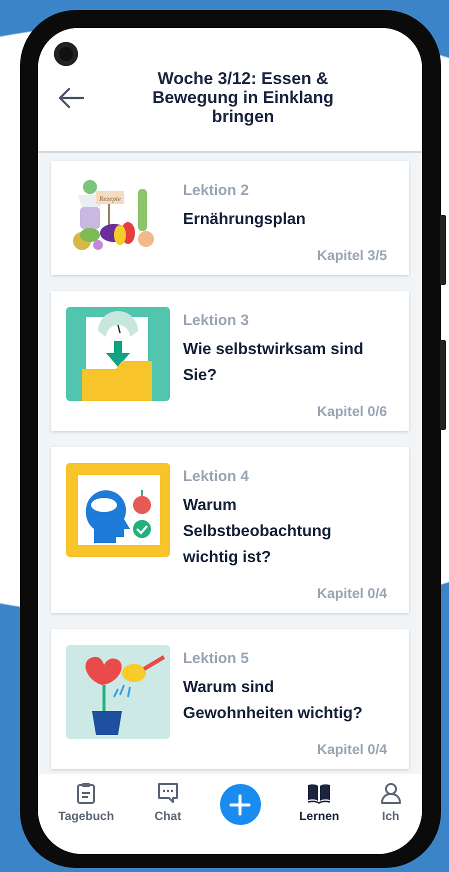 This screenshot has width=449, height=872. Describe the element at coordinates (86, 793) in the screenshot. I see `clipboard-icon` at that location.